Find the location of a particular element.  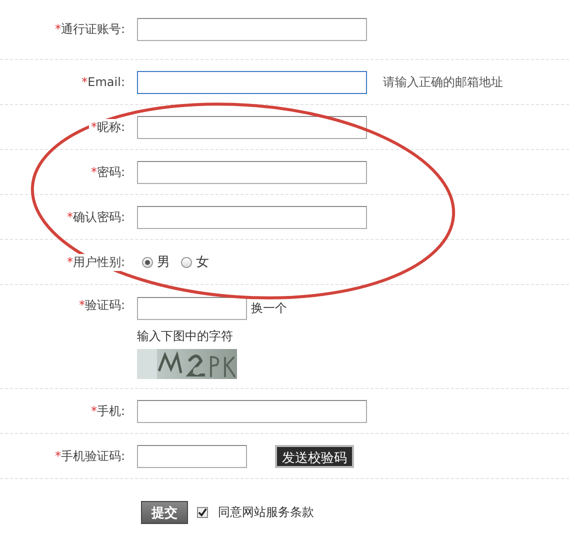

agreement-label: 同意网站服务条款 is located at coordinates (266, 512).